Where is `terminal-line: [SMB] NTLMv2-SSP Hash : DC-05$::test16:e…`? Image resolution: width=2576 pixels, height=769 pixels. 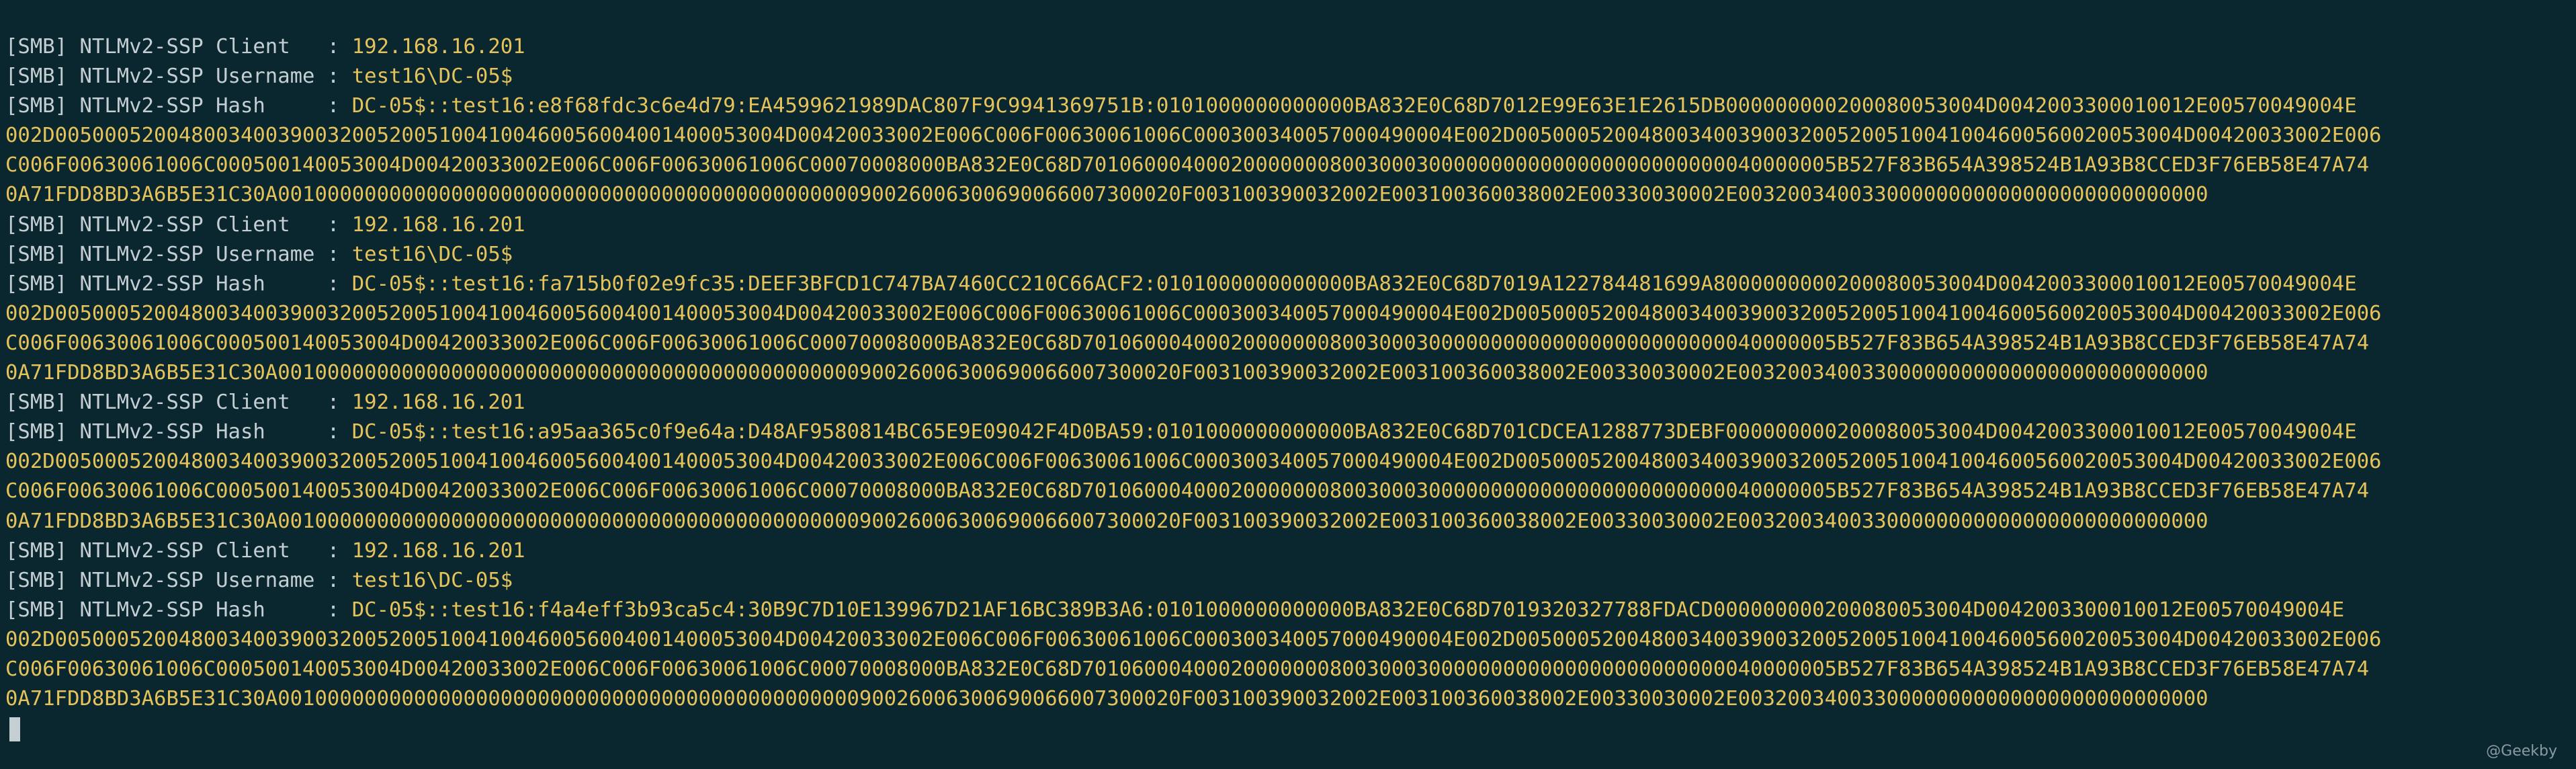 terminal-line: [SMB] NTLMv2-SSP Hash : DC-05$::test16:e… is located at coordinates (1290, 106).